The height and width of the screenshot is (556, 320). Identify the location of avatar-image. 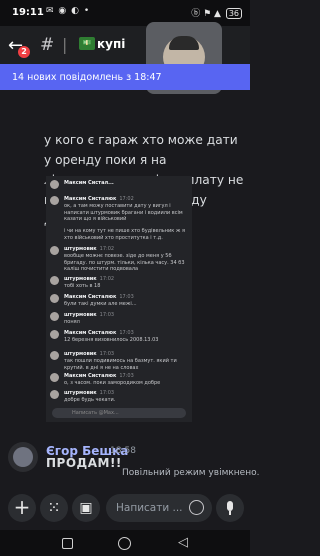
(23, 457).